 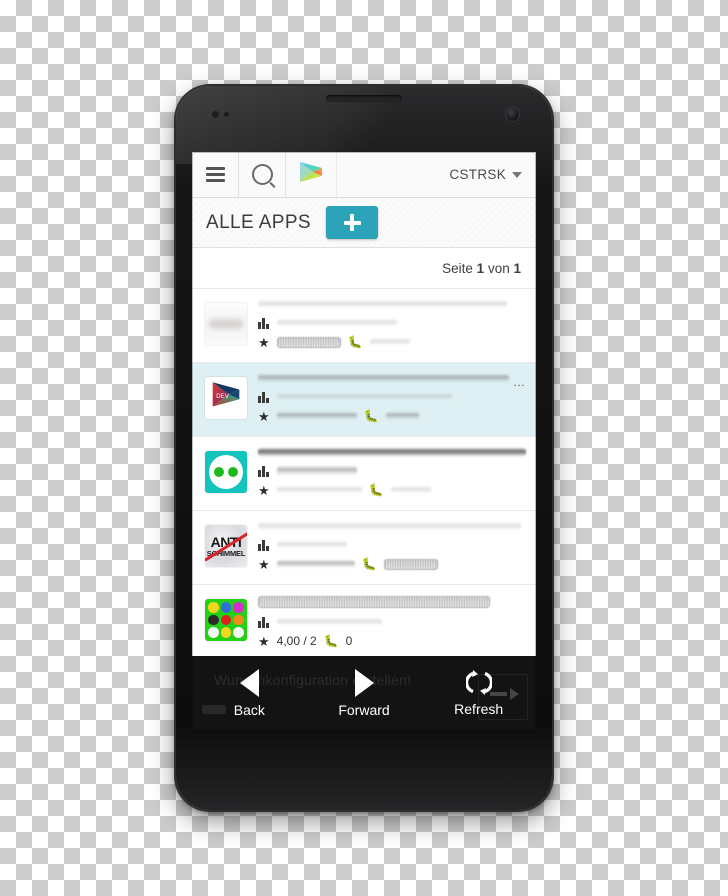 I want to click on table-row: ANTI SCHIMMEL ★ 🐛, so click(x=364, y=548).